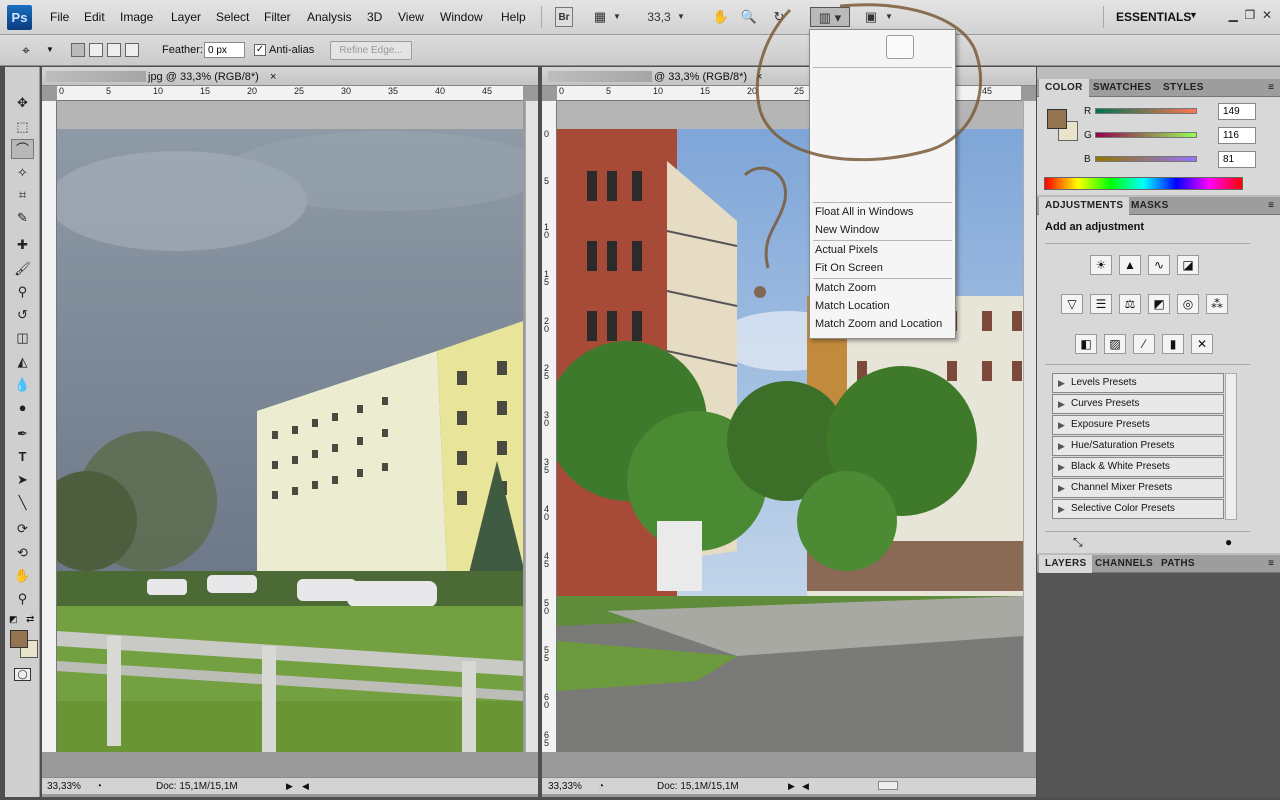 The width and height of the screenshot is (1280, 800). I want to click on red-slider, so click(1146, 111).